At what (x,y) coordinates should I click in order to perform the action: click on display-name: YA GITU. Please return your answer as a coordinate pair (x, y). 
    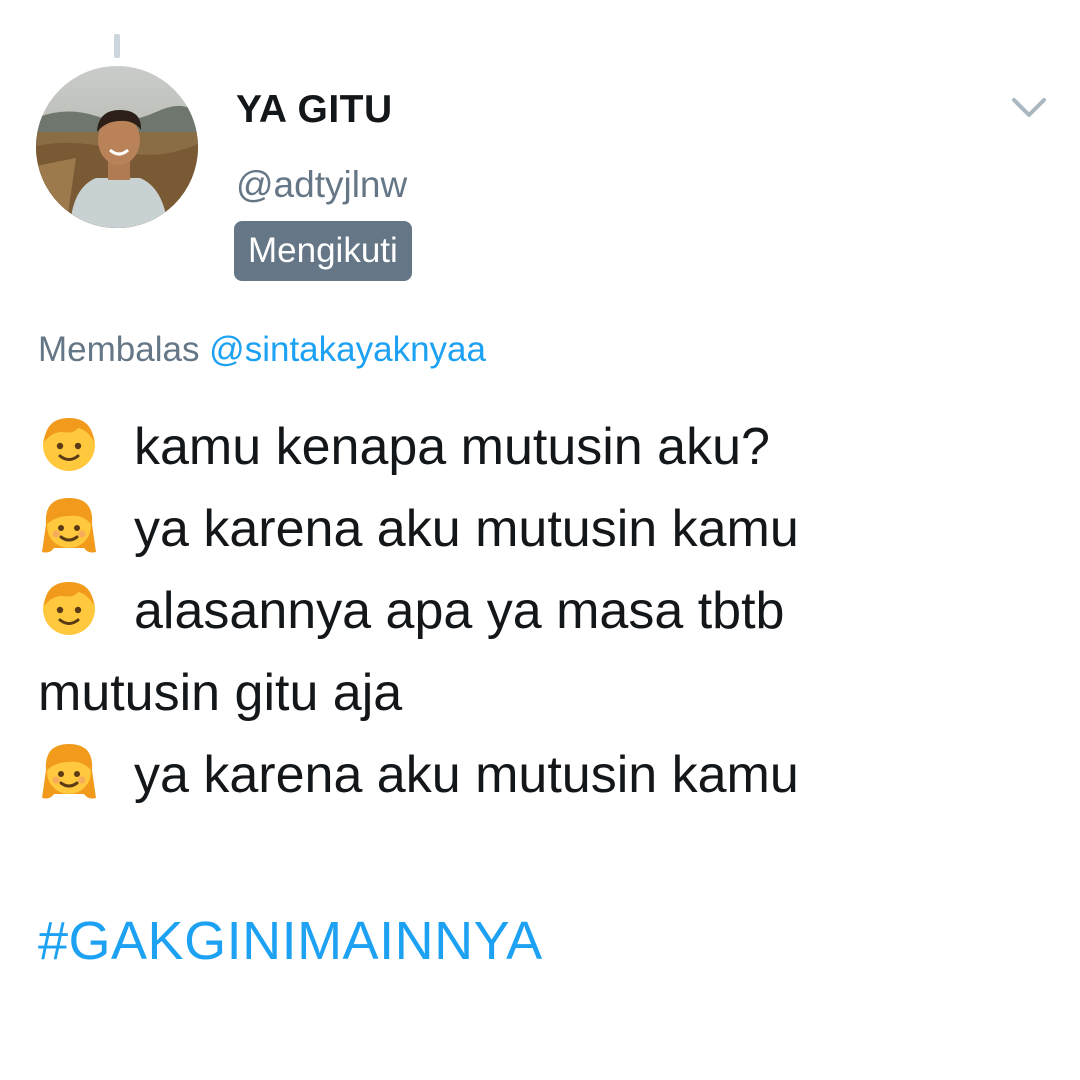
    Looking at the image, I should click on (314, 110).